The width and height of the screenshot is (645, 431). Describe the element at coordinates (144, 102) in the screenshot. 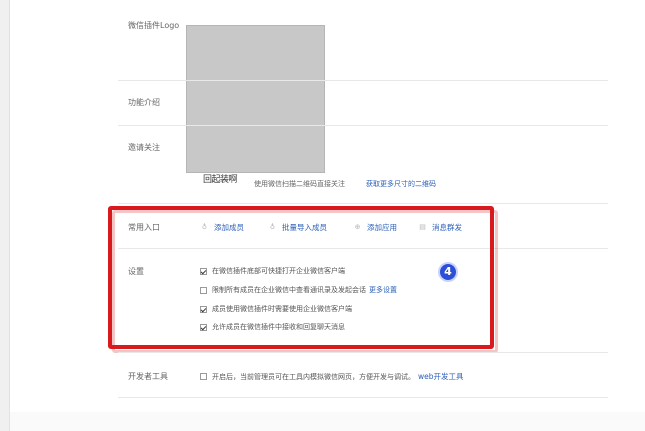

I see `intro-label: 功能介绍` at that location.